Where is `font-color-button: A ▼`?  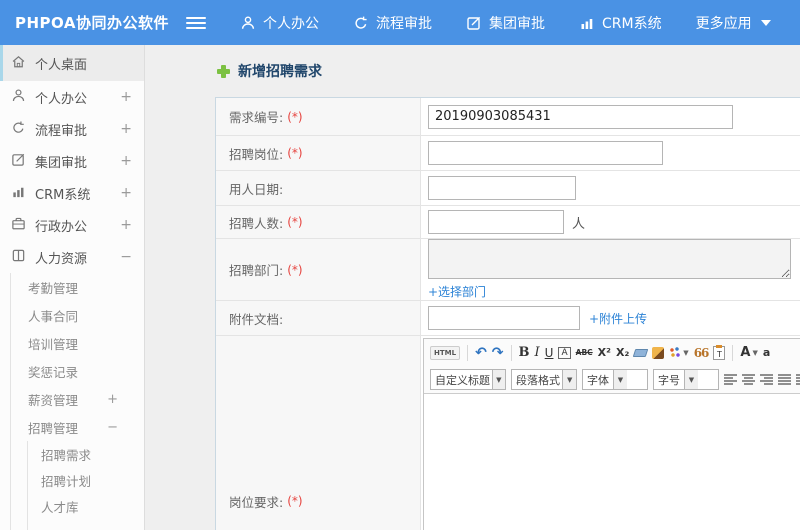
font-color-button: A ▼ is located at coordinates (748, 352).